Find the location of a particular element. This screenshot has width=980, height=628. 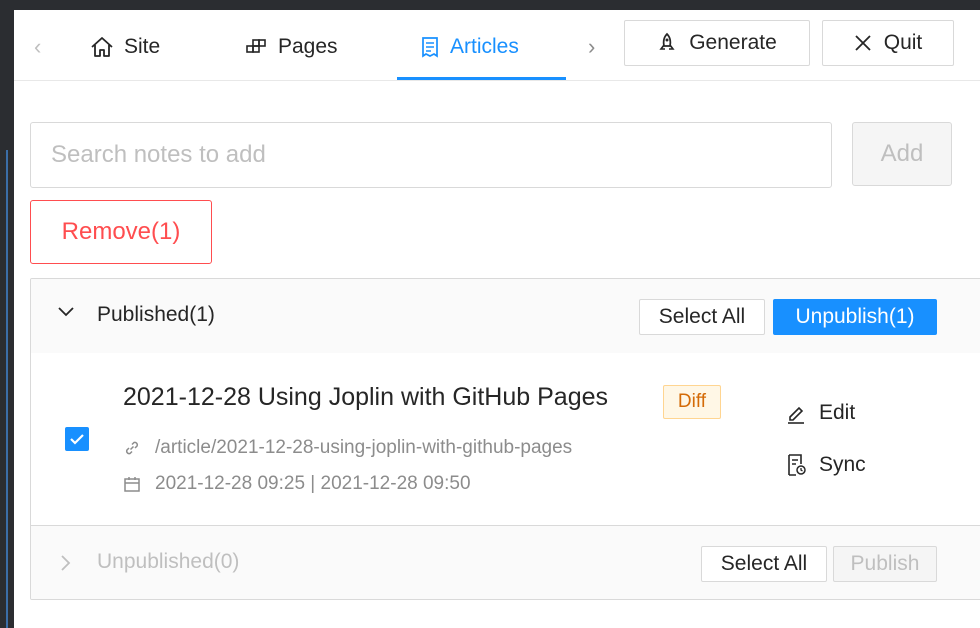

home-icon is located at coordinates (102, 47).